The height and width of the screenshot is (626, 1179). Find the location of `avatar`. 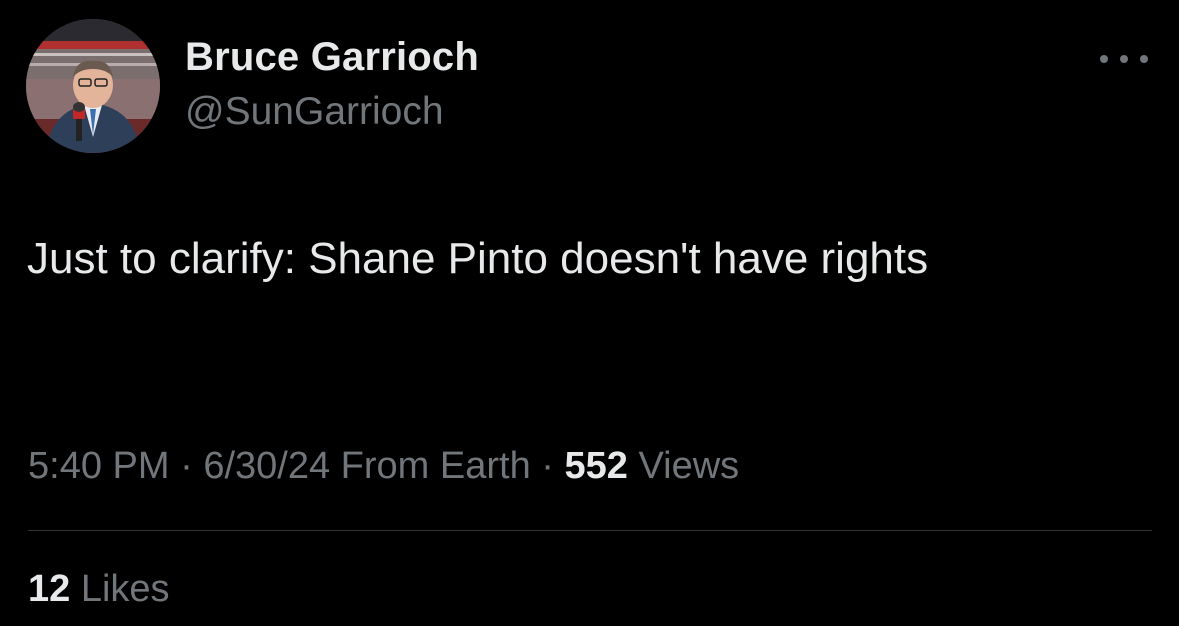

avatar is located at coordinates (93, 86).